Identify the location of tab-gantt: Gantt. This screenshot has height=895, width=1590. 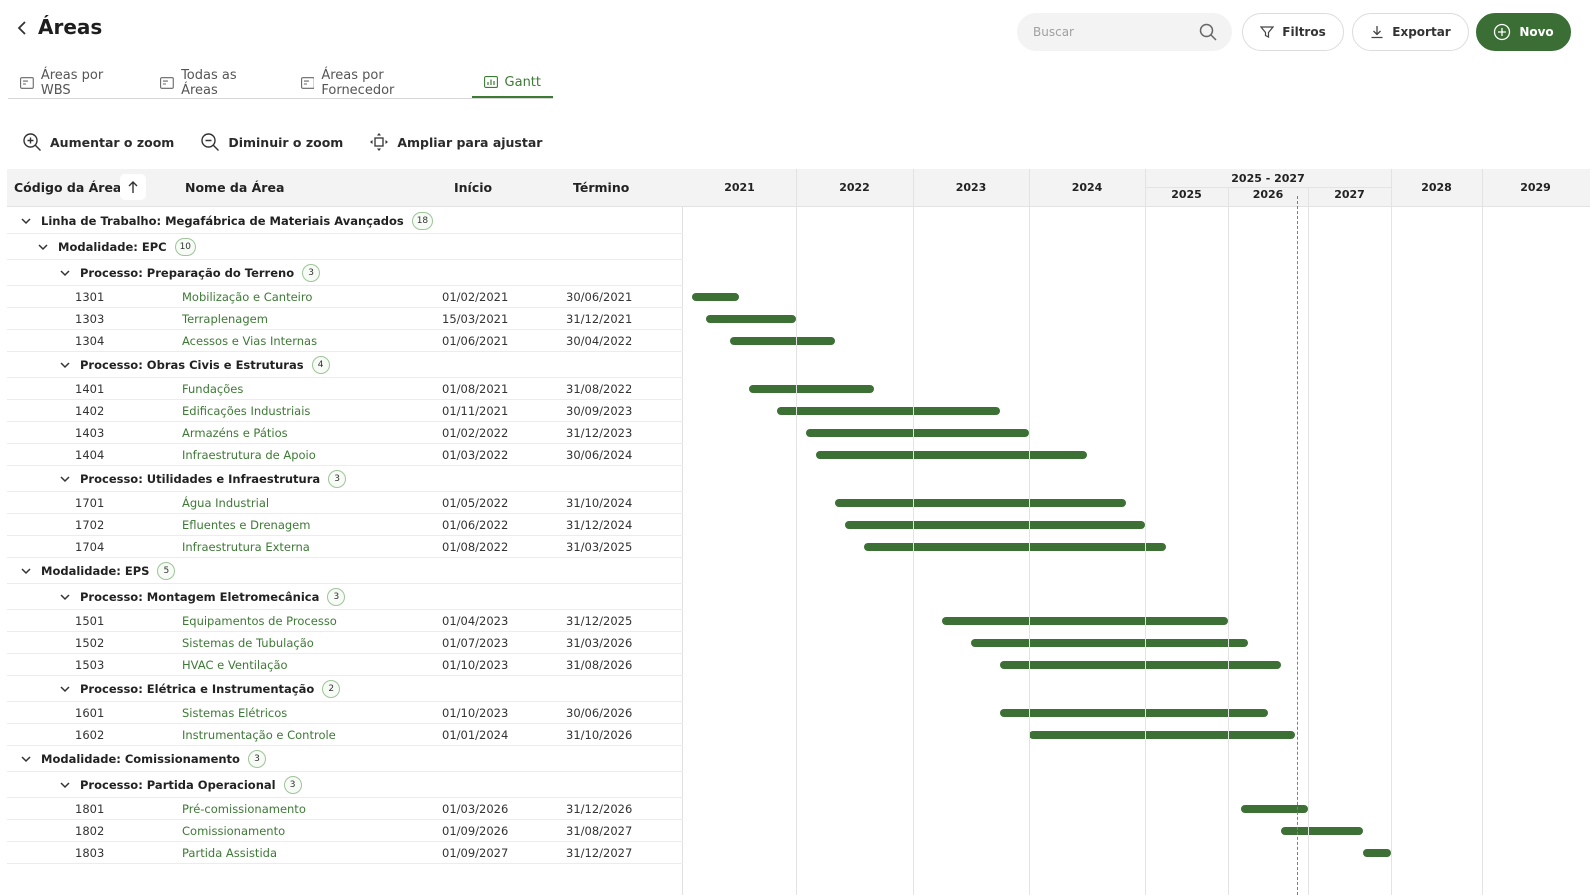
(512, 83).